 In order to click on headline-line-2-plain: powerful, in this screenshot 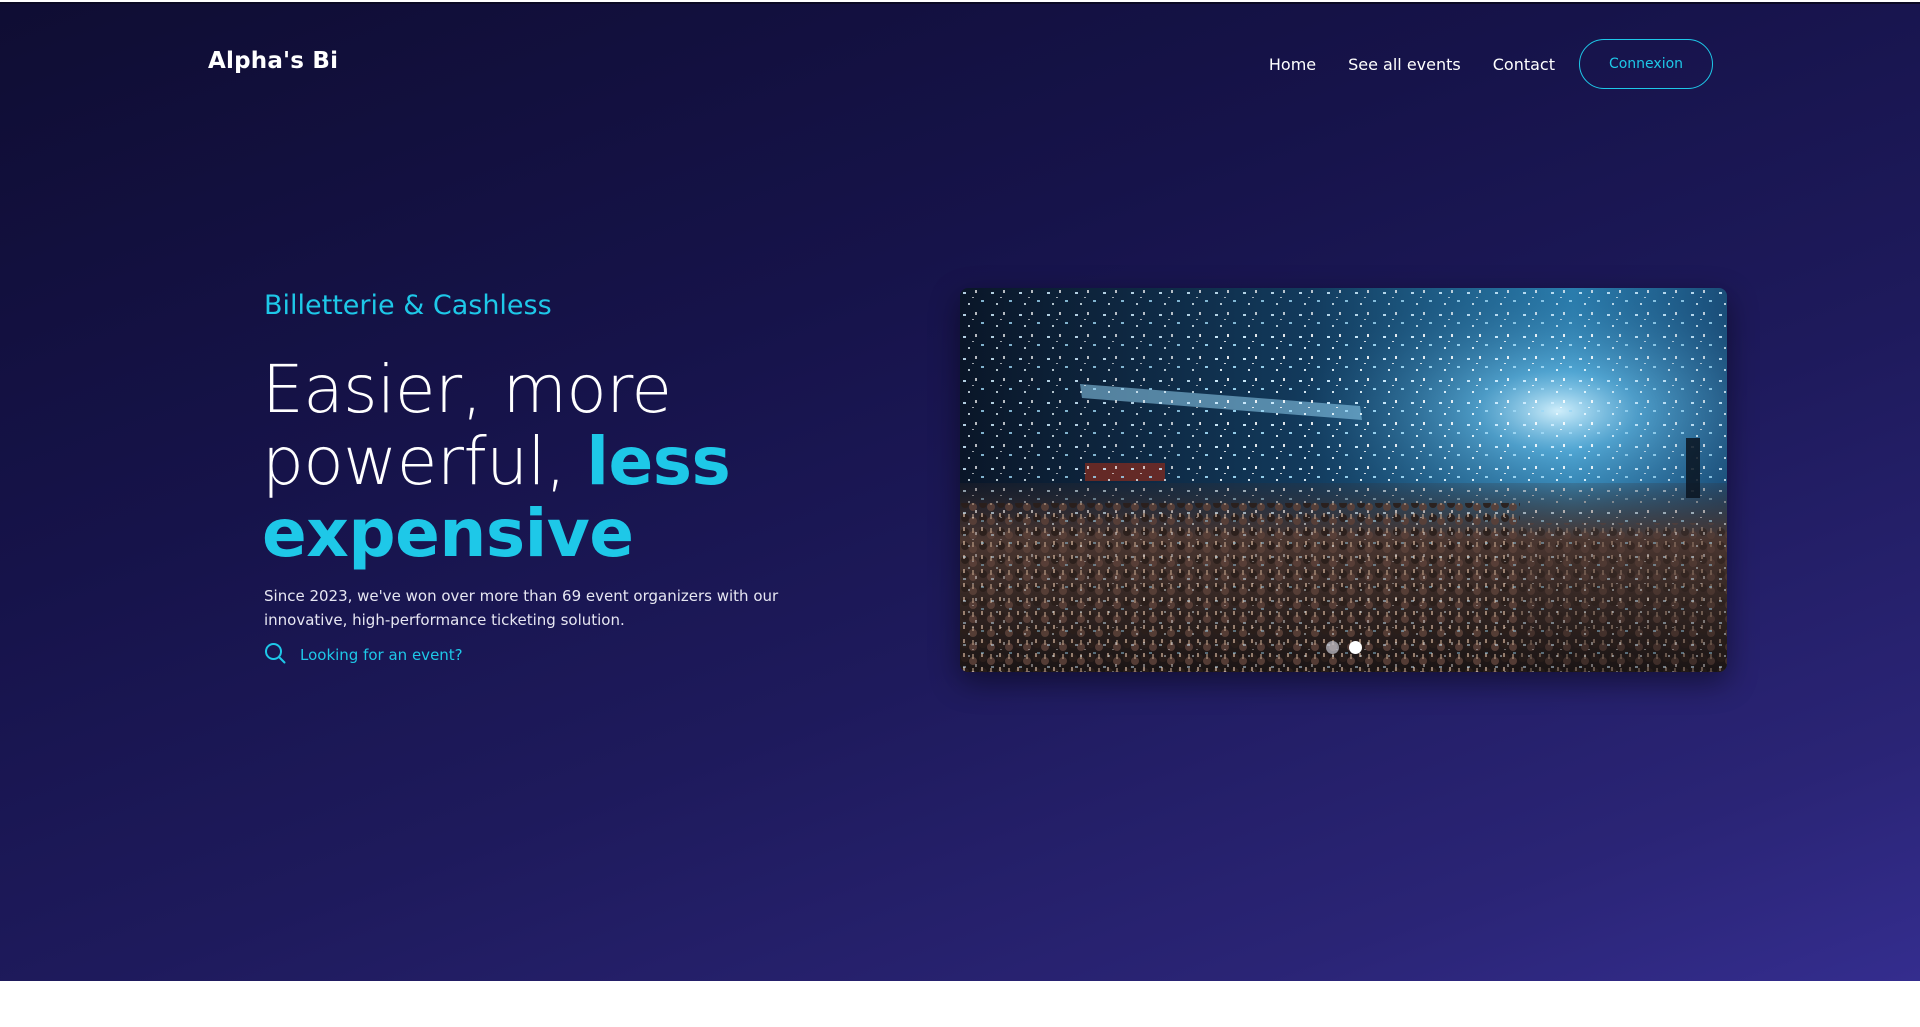, I will do `click(424, 461)`.